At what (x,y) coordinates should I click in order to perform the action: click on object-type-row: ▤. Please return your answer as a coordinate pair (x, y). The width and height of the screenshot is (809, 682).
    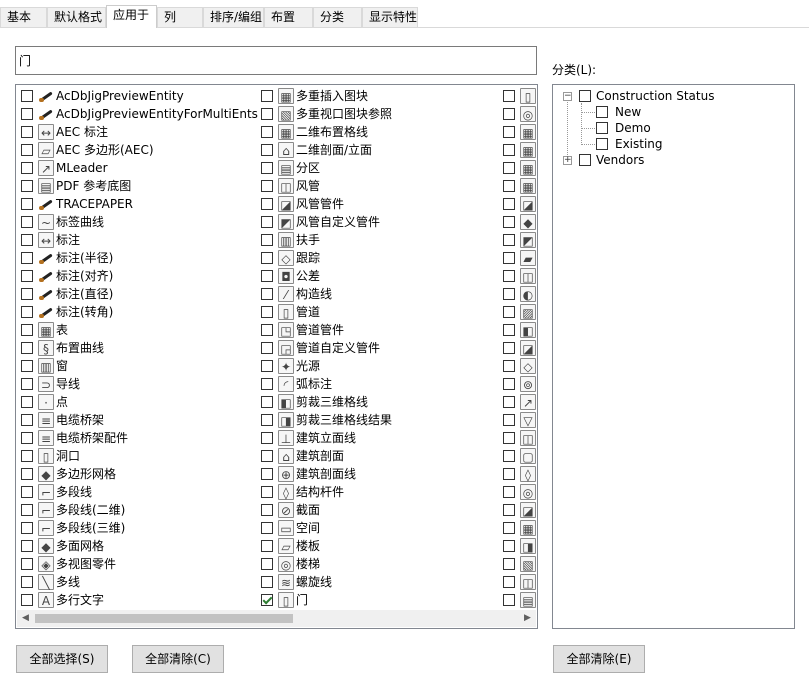
    Looking at the image, I should click on (518, 600).